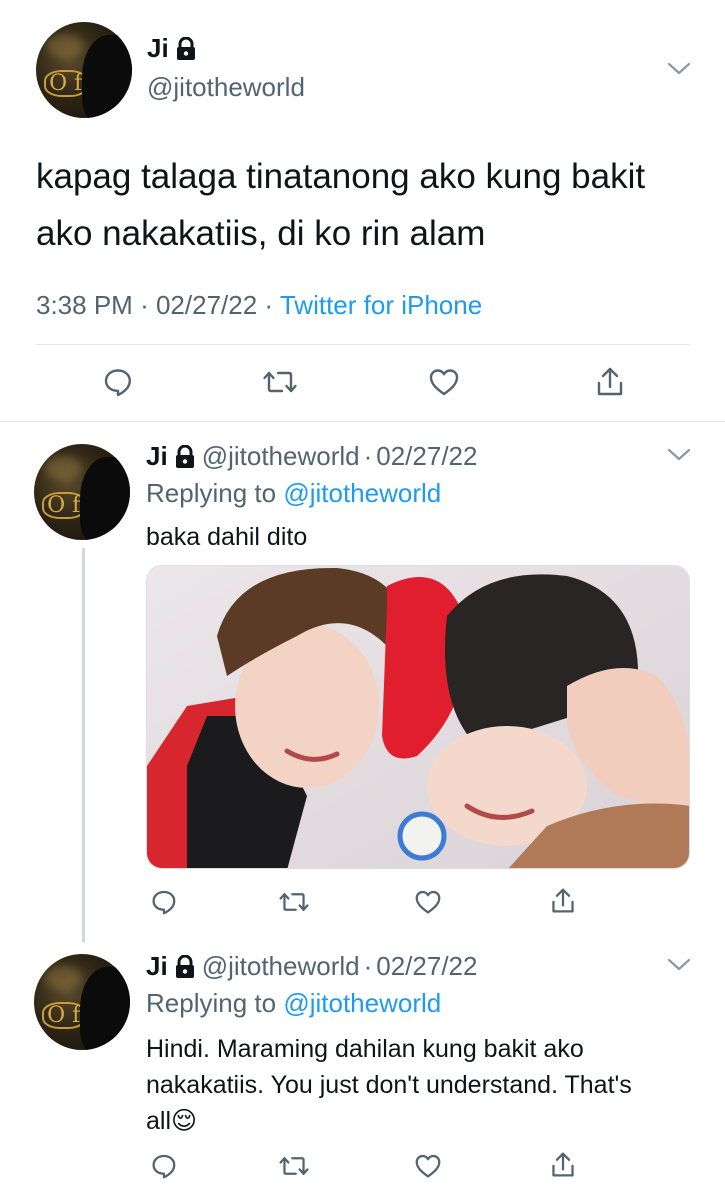 Image resolution: width=725 pixels, height=1200 pixels. What do you see at coordinates (259, 305) in the screenshot?
I see `tweet-meta: 3:38 PM · 02/27/22 · Twitter for iPhone` at bounding box center [259, 305].